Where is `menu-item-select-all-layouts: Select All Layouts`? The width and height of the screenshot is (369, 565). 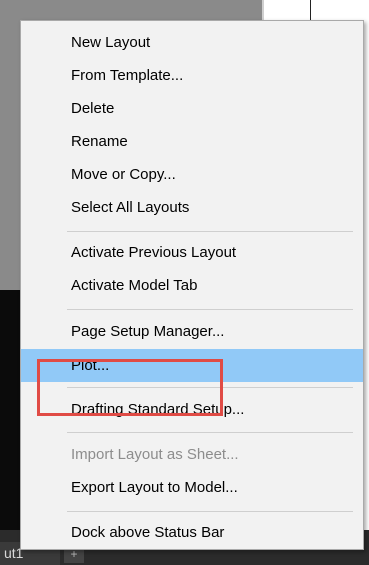
menu-item-select-all-layouts: Select All Layouts is located at coordinates (192, 207).